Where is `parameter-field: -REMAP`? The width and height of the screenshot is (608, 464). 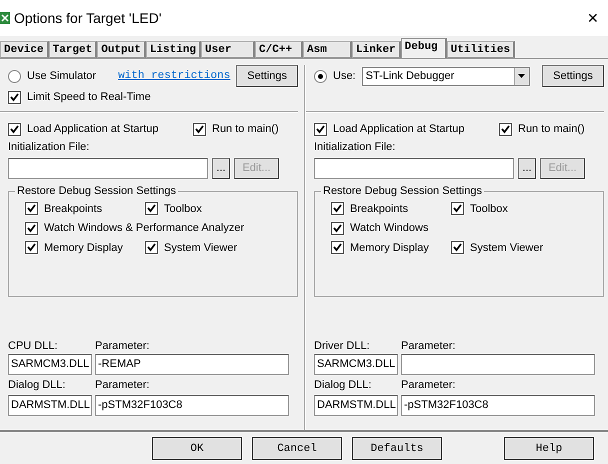 parameter-field: -REMAP is located at coordinates (192, 364).